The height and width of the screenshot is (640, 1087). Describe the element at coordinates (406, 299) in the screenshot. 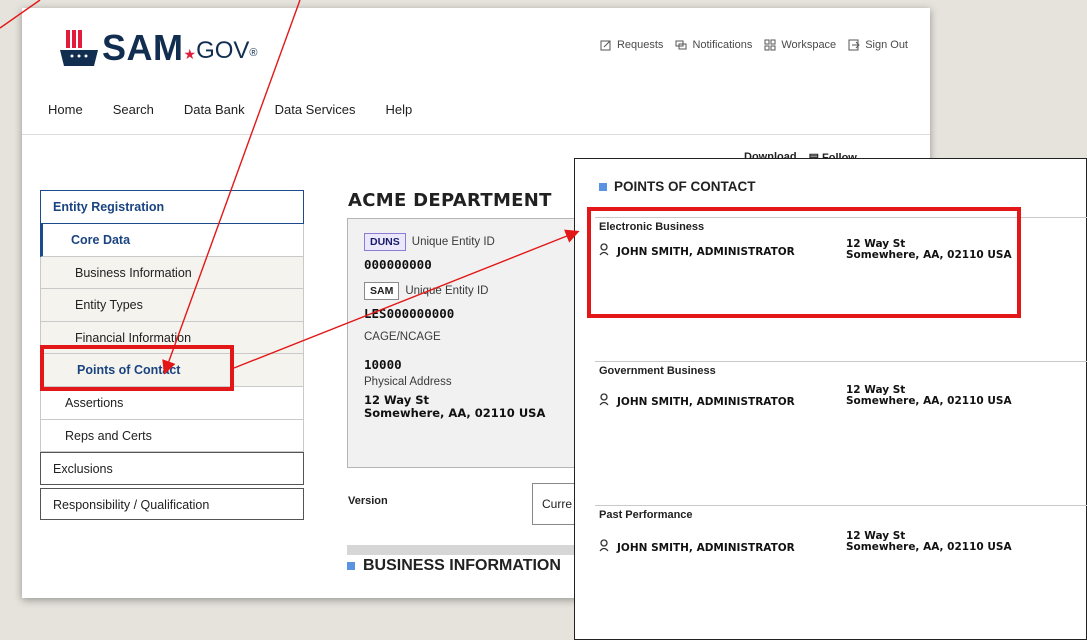

I see `arrow-to-popup` at that location.